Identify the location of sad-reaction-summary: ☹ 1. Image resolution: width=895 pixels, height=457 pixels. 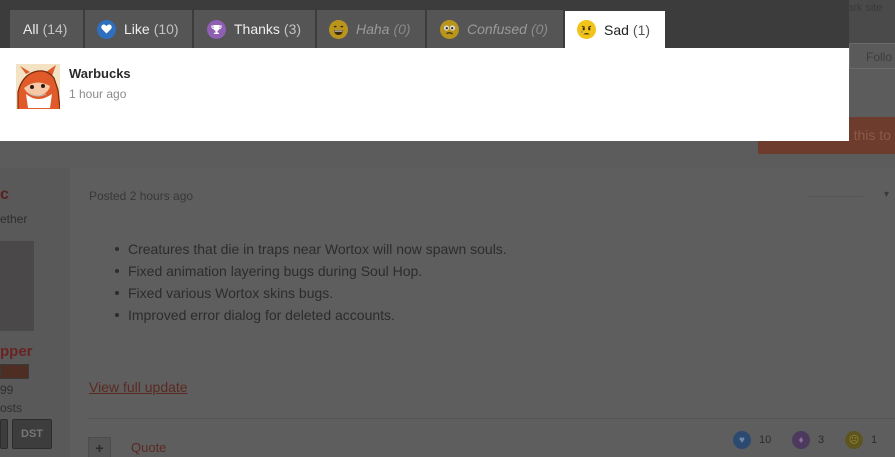
(861, 440).